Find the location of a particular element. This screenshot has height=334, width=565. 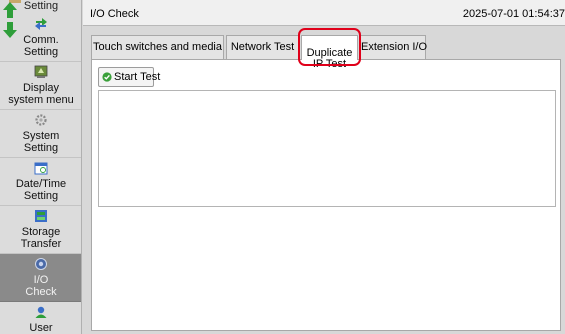

sidebar-item-system-setting: System Setting is located at coordinates (40, 134).